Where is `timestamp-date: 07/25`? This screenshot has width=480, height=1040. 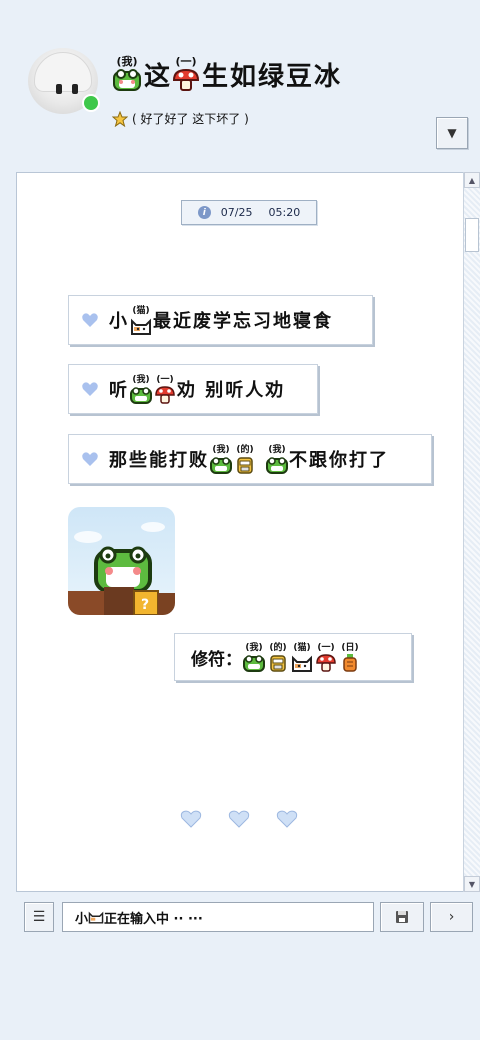
timestamp-date: 07/25 is located at coordinates (236, 212).